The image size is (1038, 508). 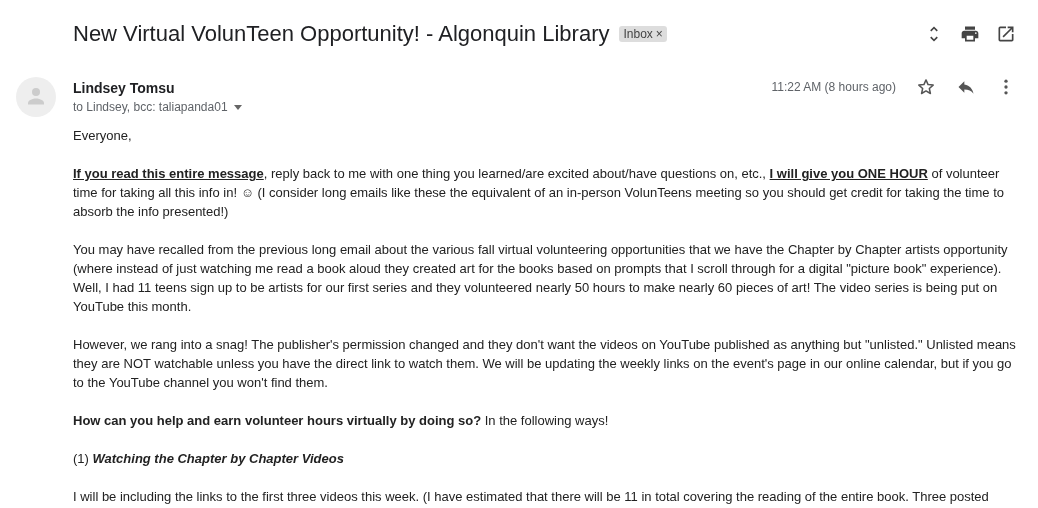 What do you see at coordinates (539, 193) in the screenshot?
I see `email-paragraph: If you read this entire message, reply back to me with one thing you learned/are excited about/have questions on, etc., I will give you ONE HOUR of volunteer time for taking all this info in! ☺ (I consider long emails like these the equivalent of an in-person VolunTeens meeting so you should get credit for taking the time to absorb the info presented!)` at bounding box center [539, 193].